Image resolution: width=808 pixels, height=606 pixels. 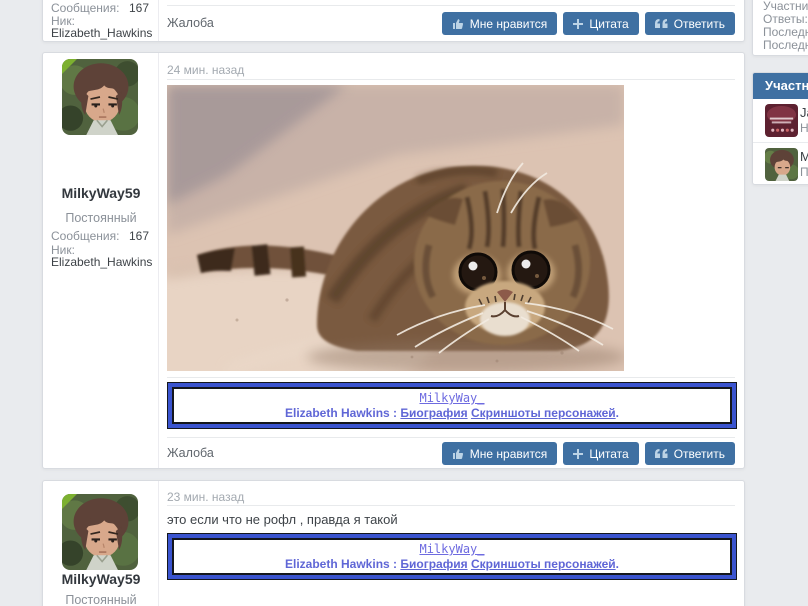 What do you see at coordinates (804, 172) in the screenshot?
I see `member-2-rank: Пос` at bounding box center [804, 172].